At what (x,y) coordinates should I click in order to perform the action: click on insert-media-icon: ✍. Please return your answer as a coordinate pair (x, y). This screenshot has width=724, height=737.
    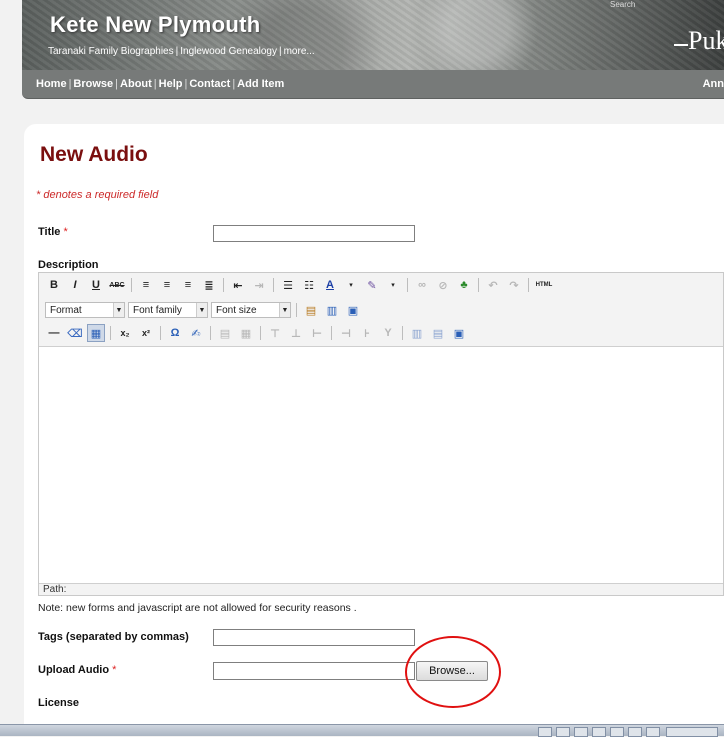
    Looking at the image, I should click on (196, 333).